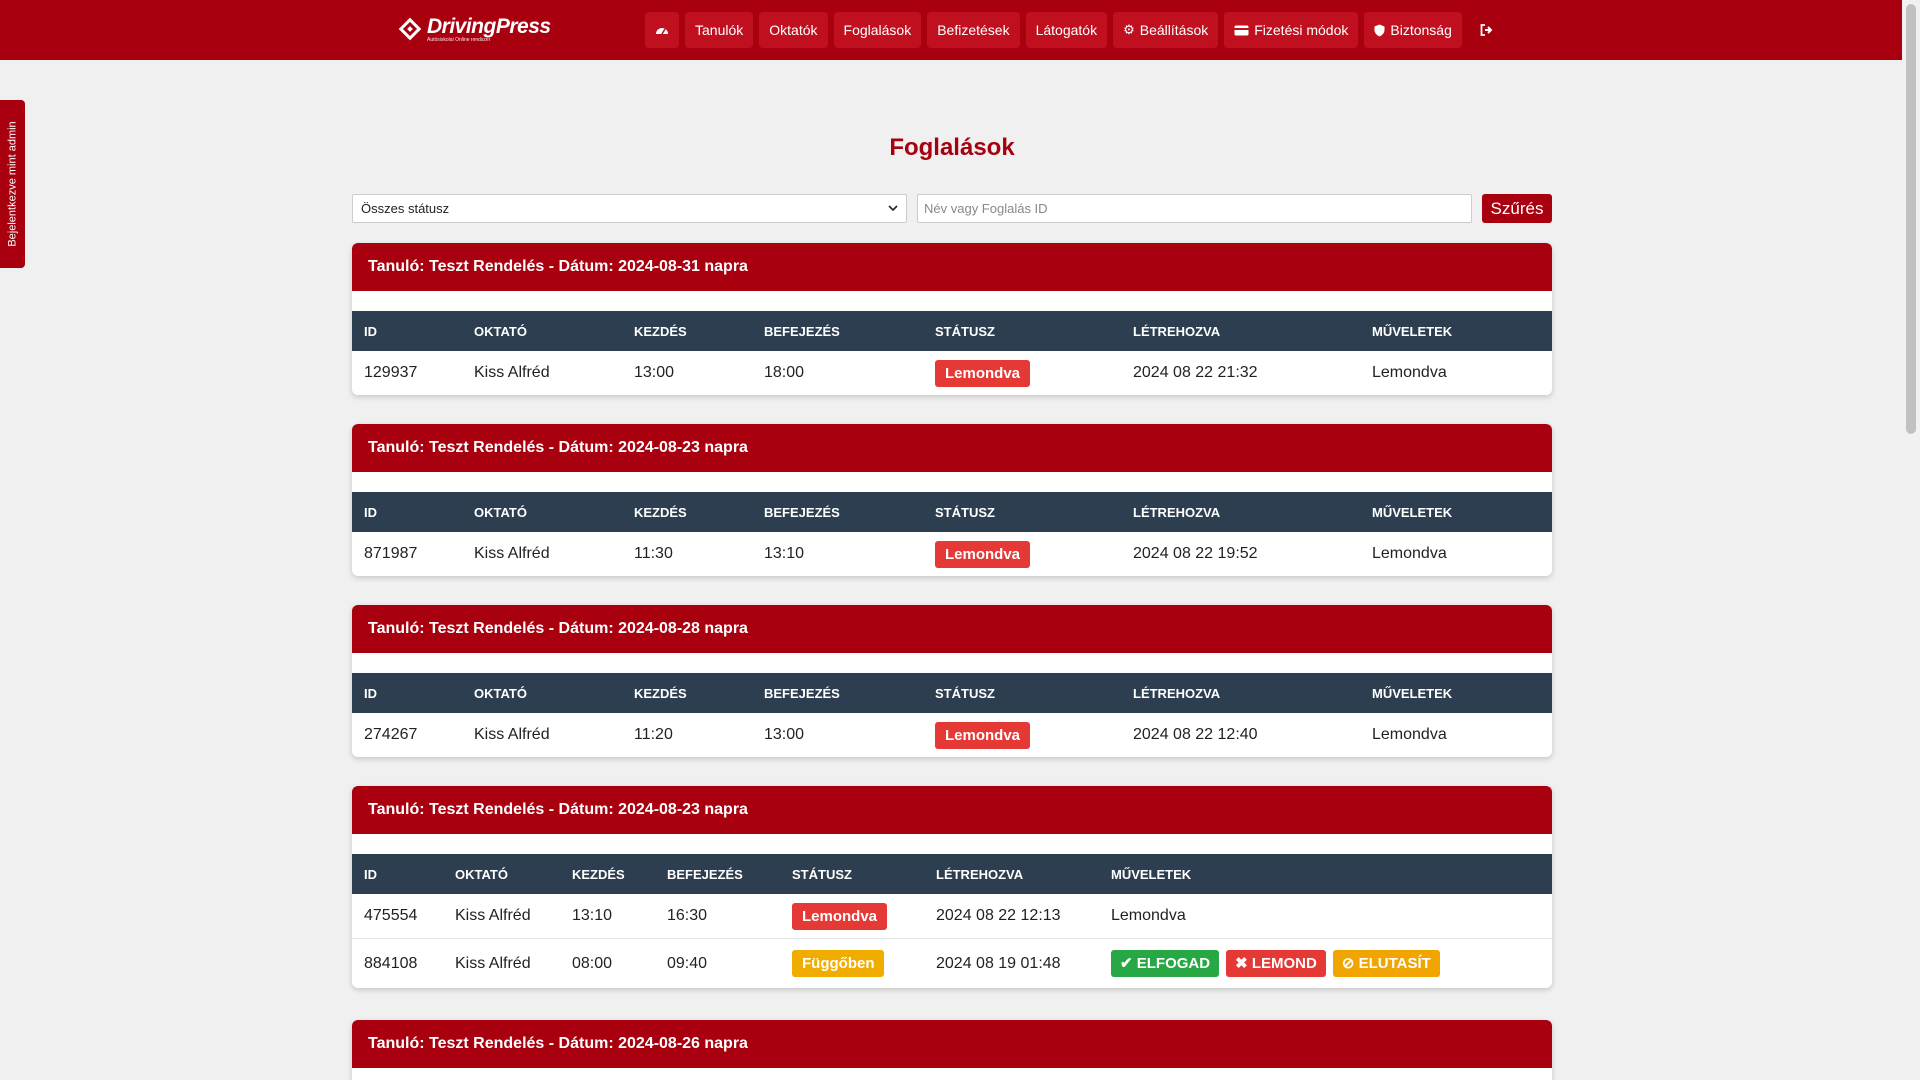 This screenshot has width=1920, height=1080. What do you see at coordinates (1487, 30) in the screenshot?
I see `logout-button` at bounding box center [1487, 30].